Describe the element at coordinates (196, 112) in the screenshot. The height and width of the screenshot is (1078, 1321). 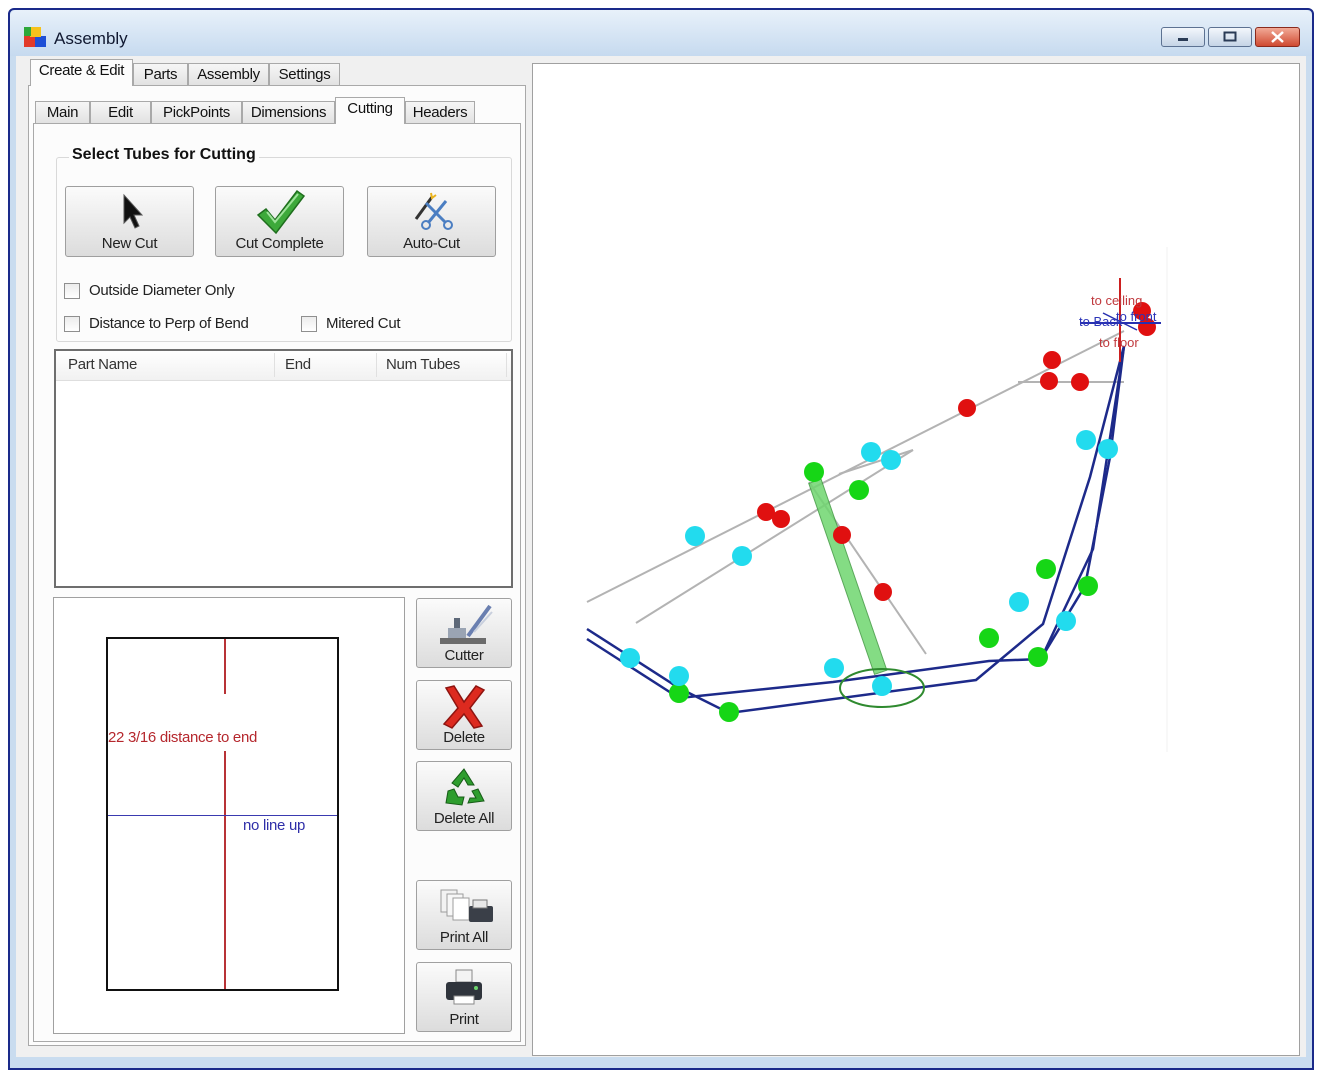
I see `tab-pickpoints: PickPoints` at that location.